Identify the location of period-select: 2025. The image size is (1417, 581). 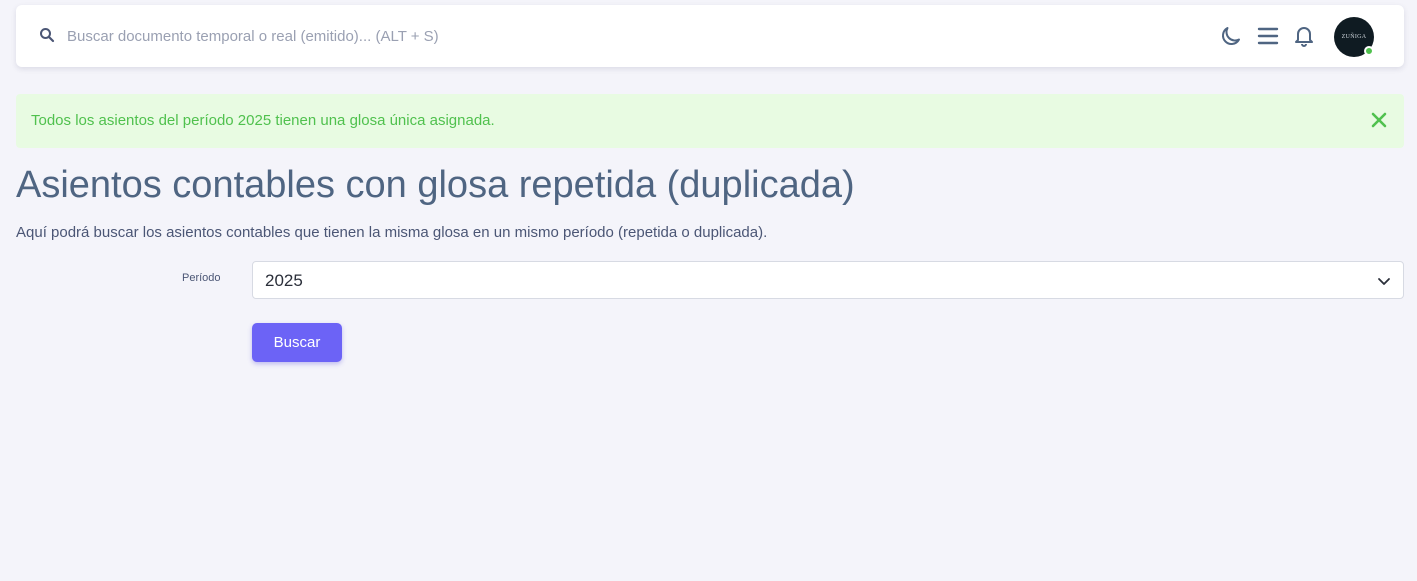
(828, 280).